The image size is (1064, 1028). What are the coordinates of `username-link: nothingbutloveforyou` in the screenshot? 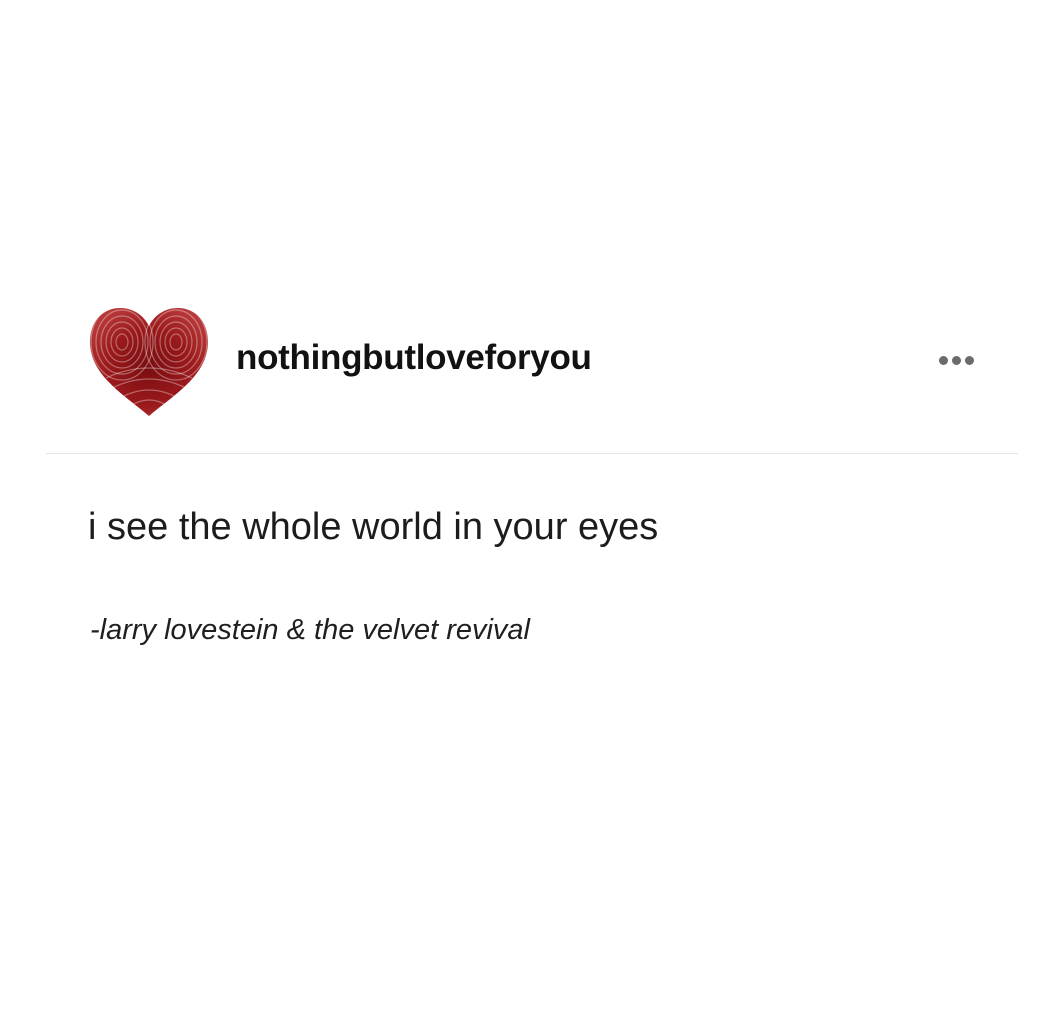 It's located at (414, 358).